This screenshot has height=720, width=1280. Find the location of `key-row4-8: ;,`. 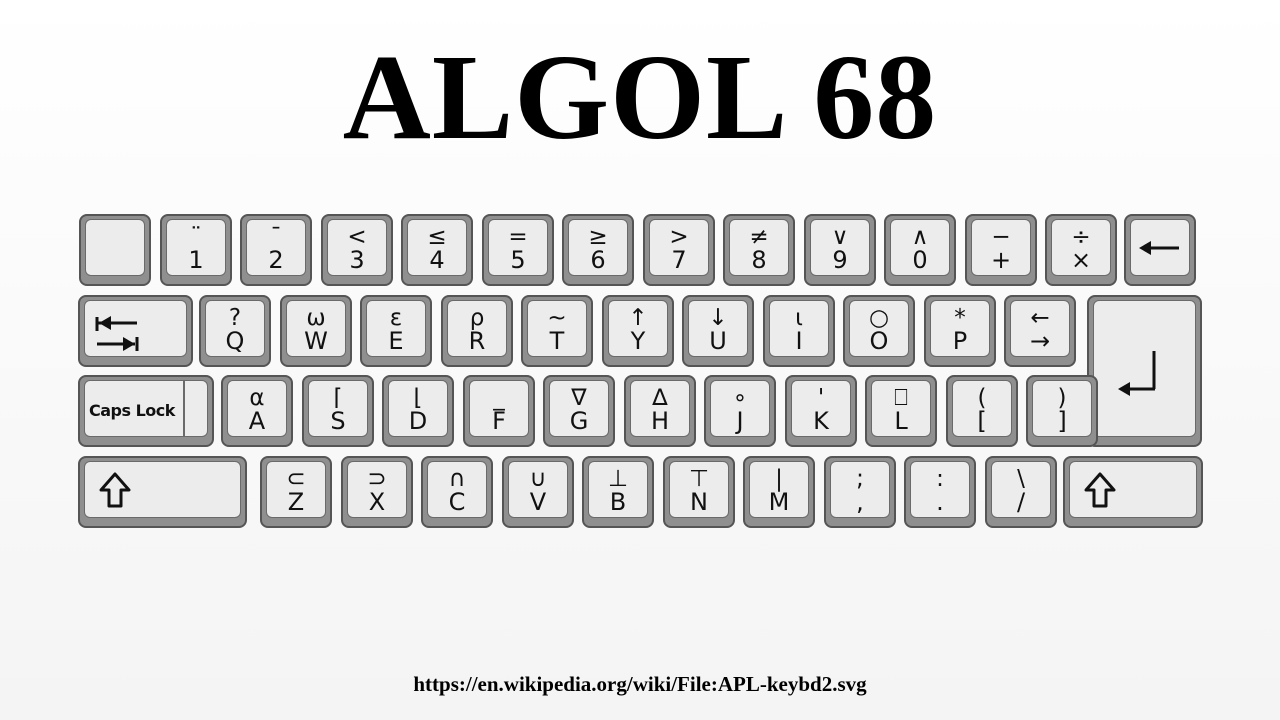

key-row4-8: ;, is located at coordinates (860, 492).